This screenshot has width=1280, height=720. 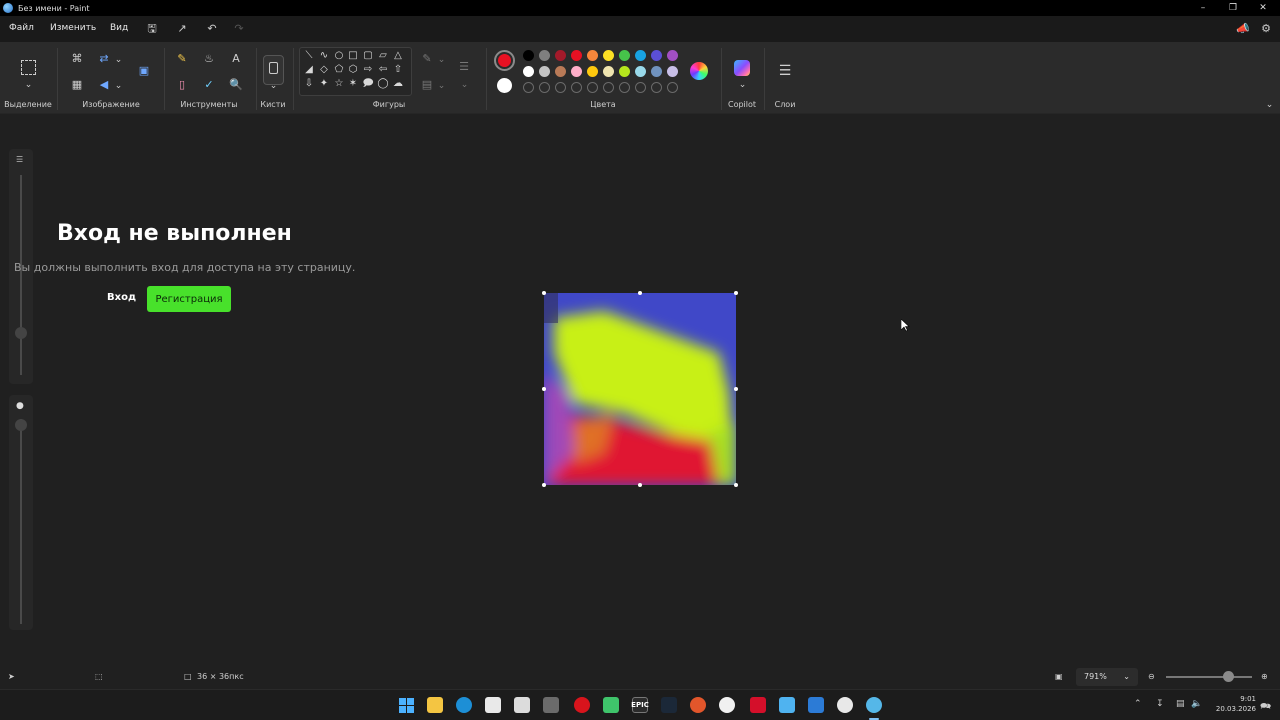 I want to click on color-picker-icon: ✓, so click(x=209, y=85).